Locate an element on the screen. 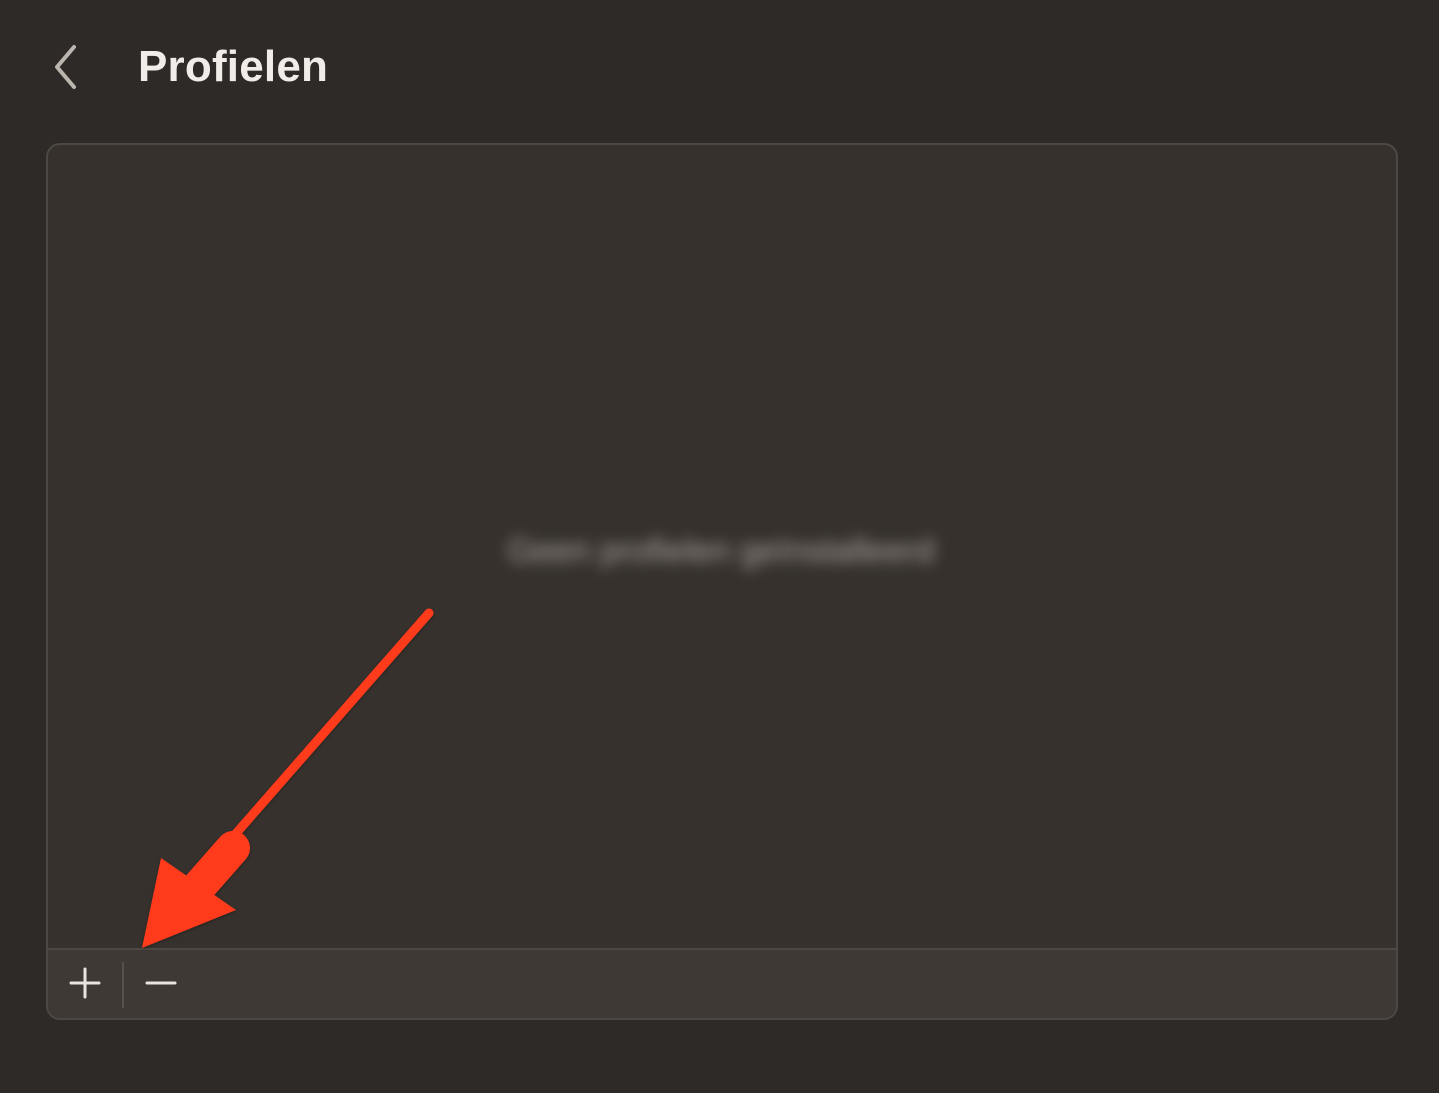  list-toolbar is located at coordinates (722, 983).